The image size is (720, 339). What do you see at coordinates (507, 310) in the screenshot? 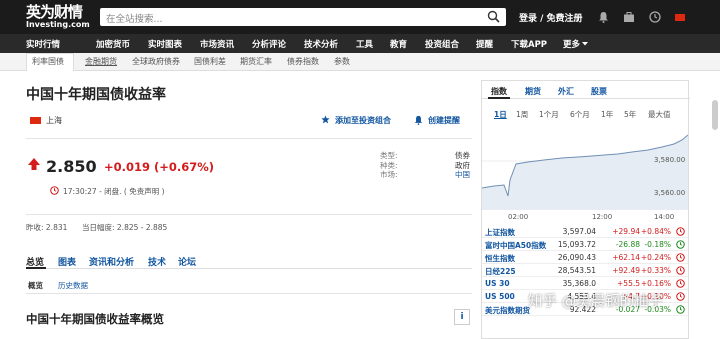
I see `quote-name: 美元指数期货` at bounding box center [507, 310].